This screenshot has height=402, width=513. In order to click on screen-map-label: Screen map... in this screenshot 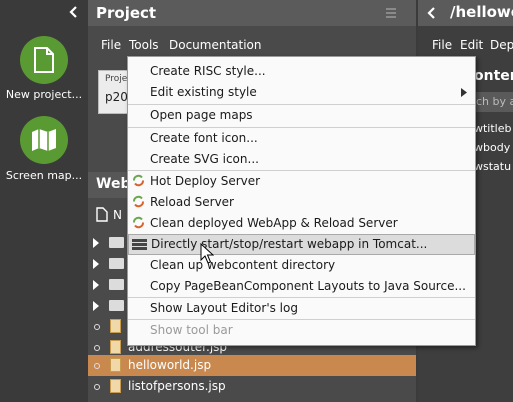, I will do `click(44, 175)`.